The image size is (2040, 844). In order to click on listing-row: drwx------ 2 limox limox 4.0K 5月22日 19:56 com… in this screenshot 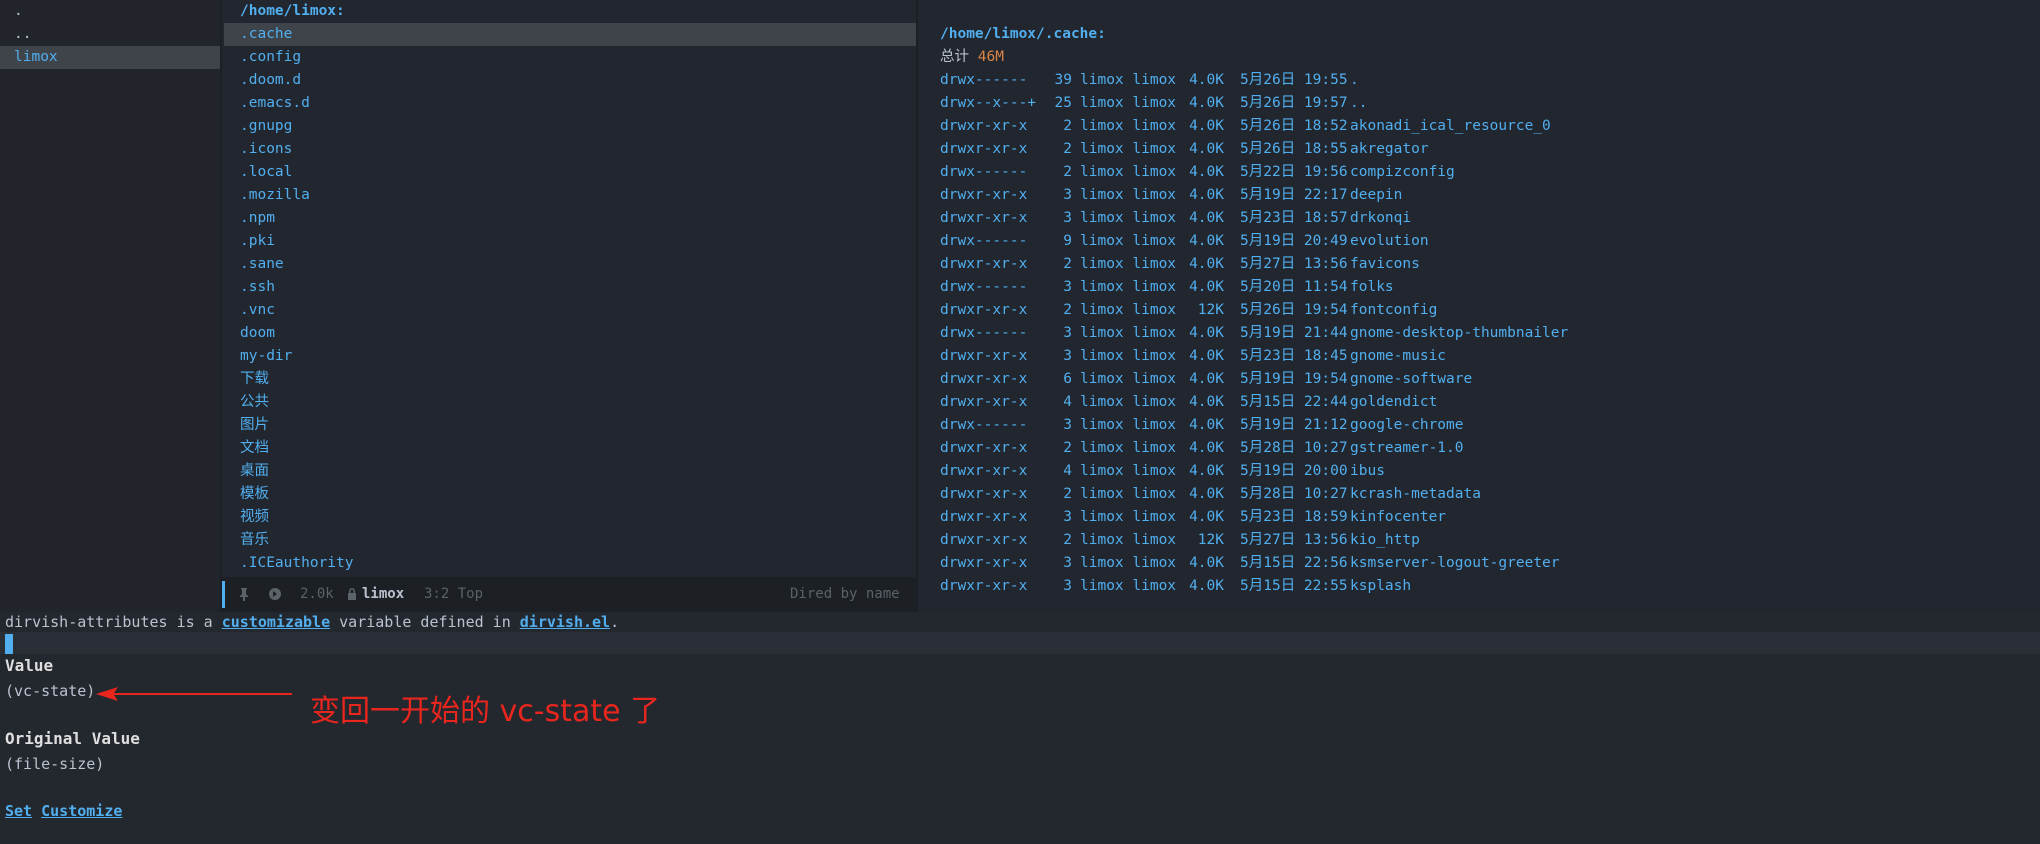, I will do `click(1479, 172)`.